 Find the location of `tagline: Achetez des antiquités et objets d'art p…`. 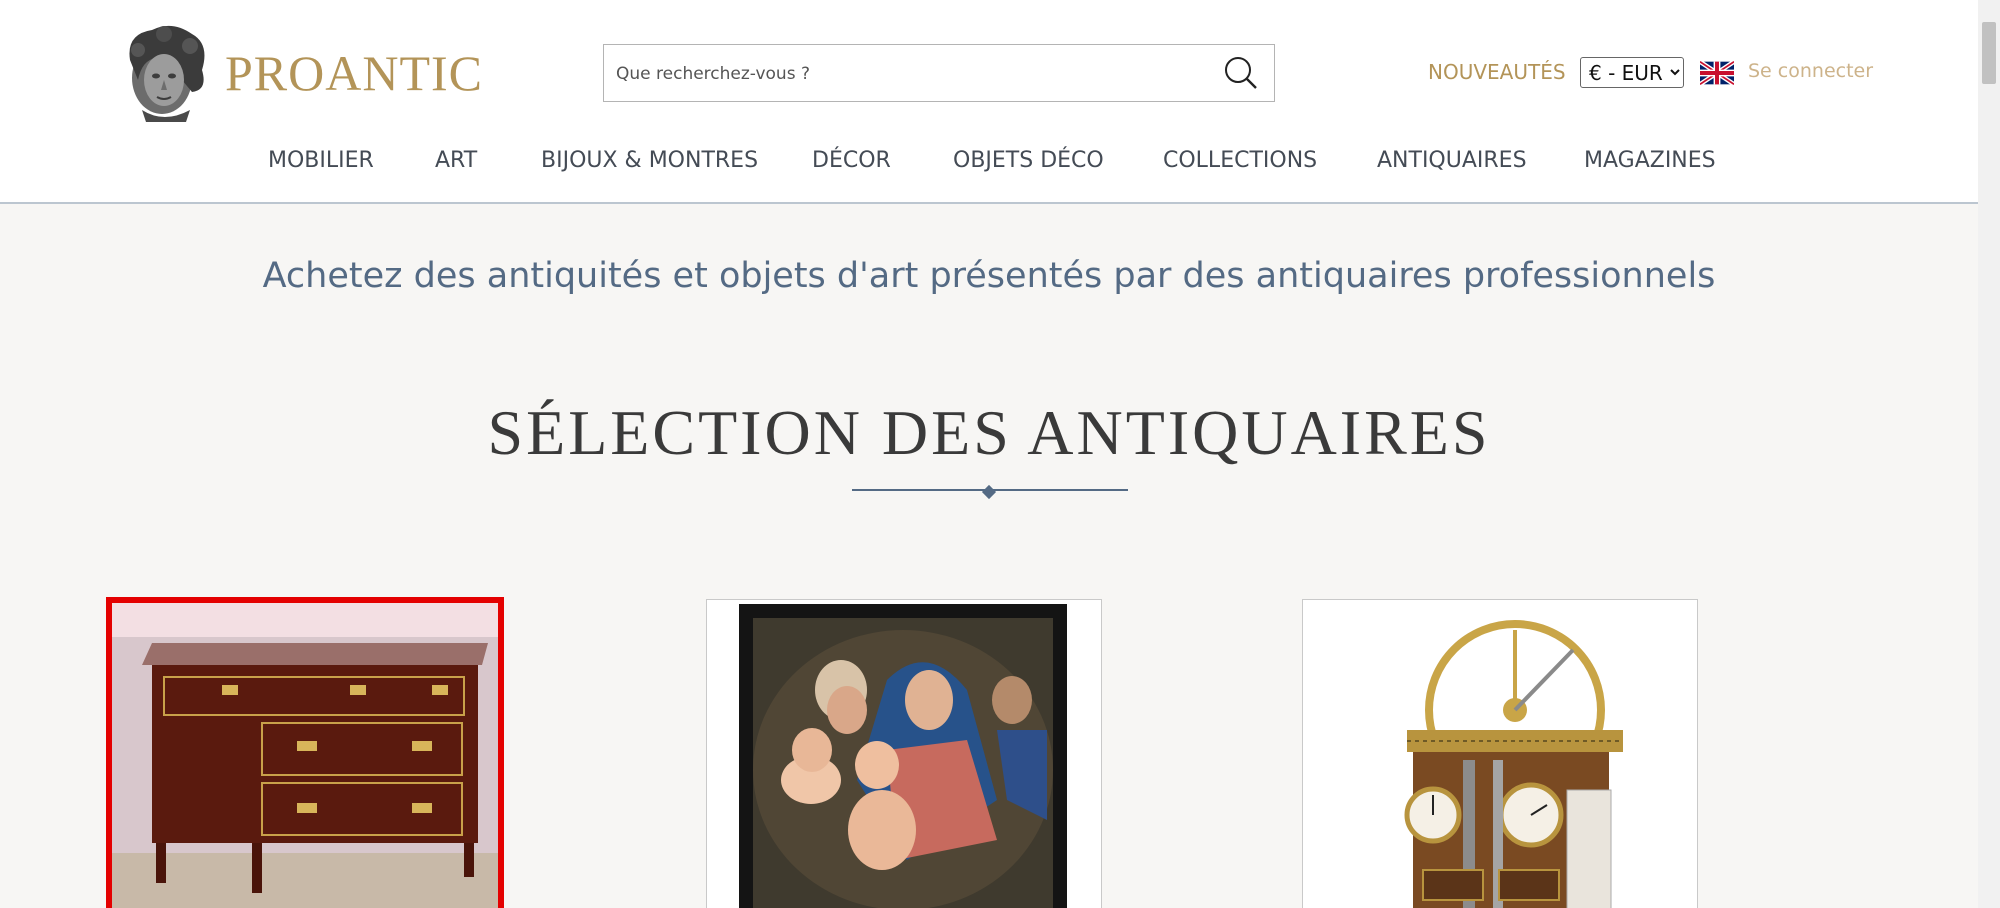

tagline: Achetez des antiquités et objets d'art p… is located at coordinates (989, 276).